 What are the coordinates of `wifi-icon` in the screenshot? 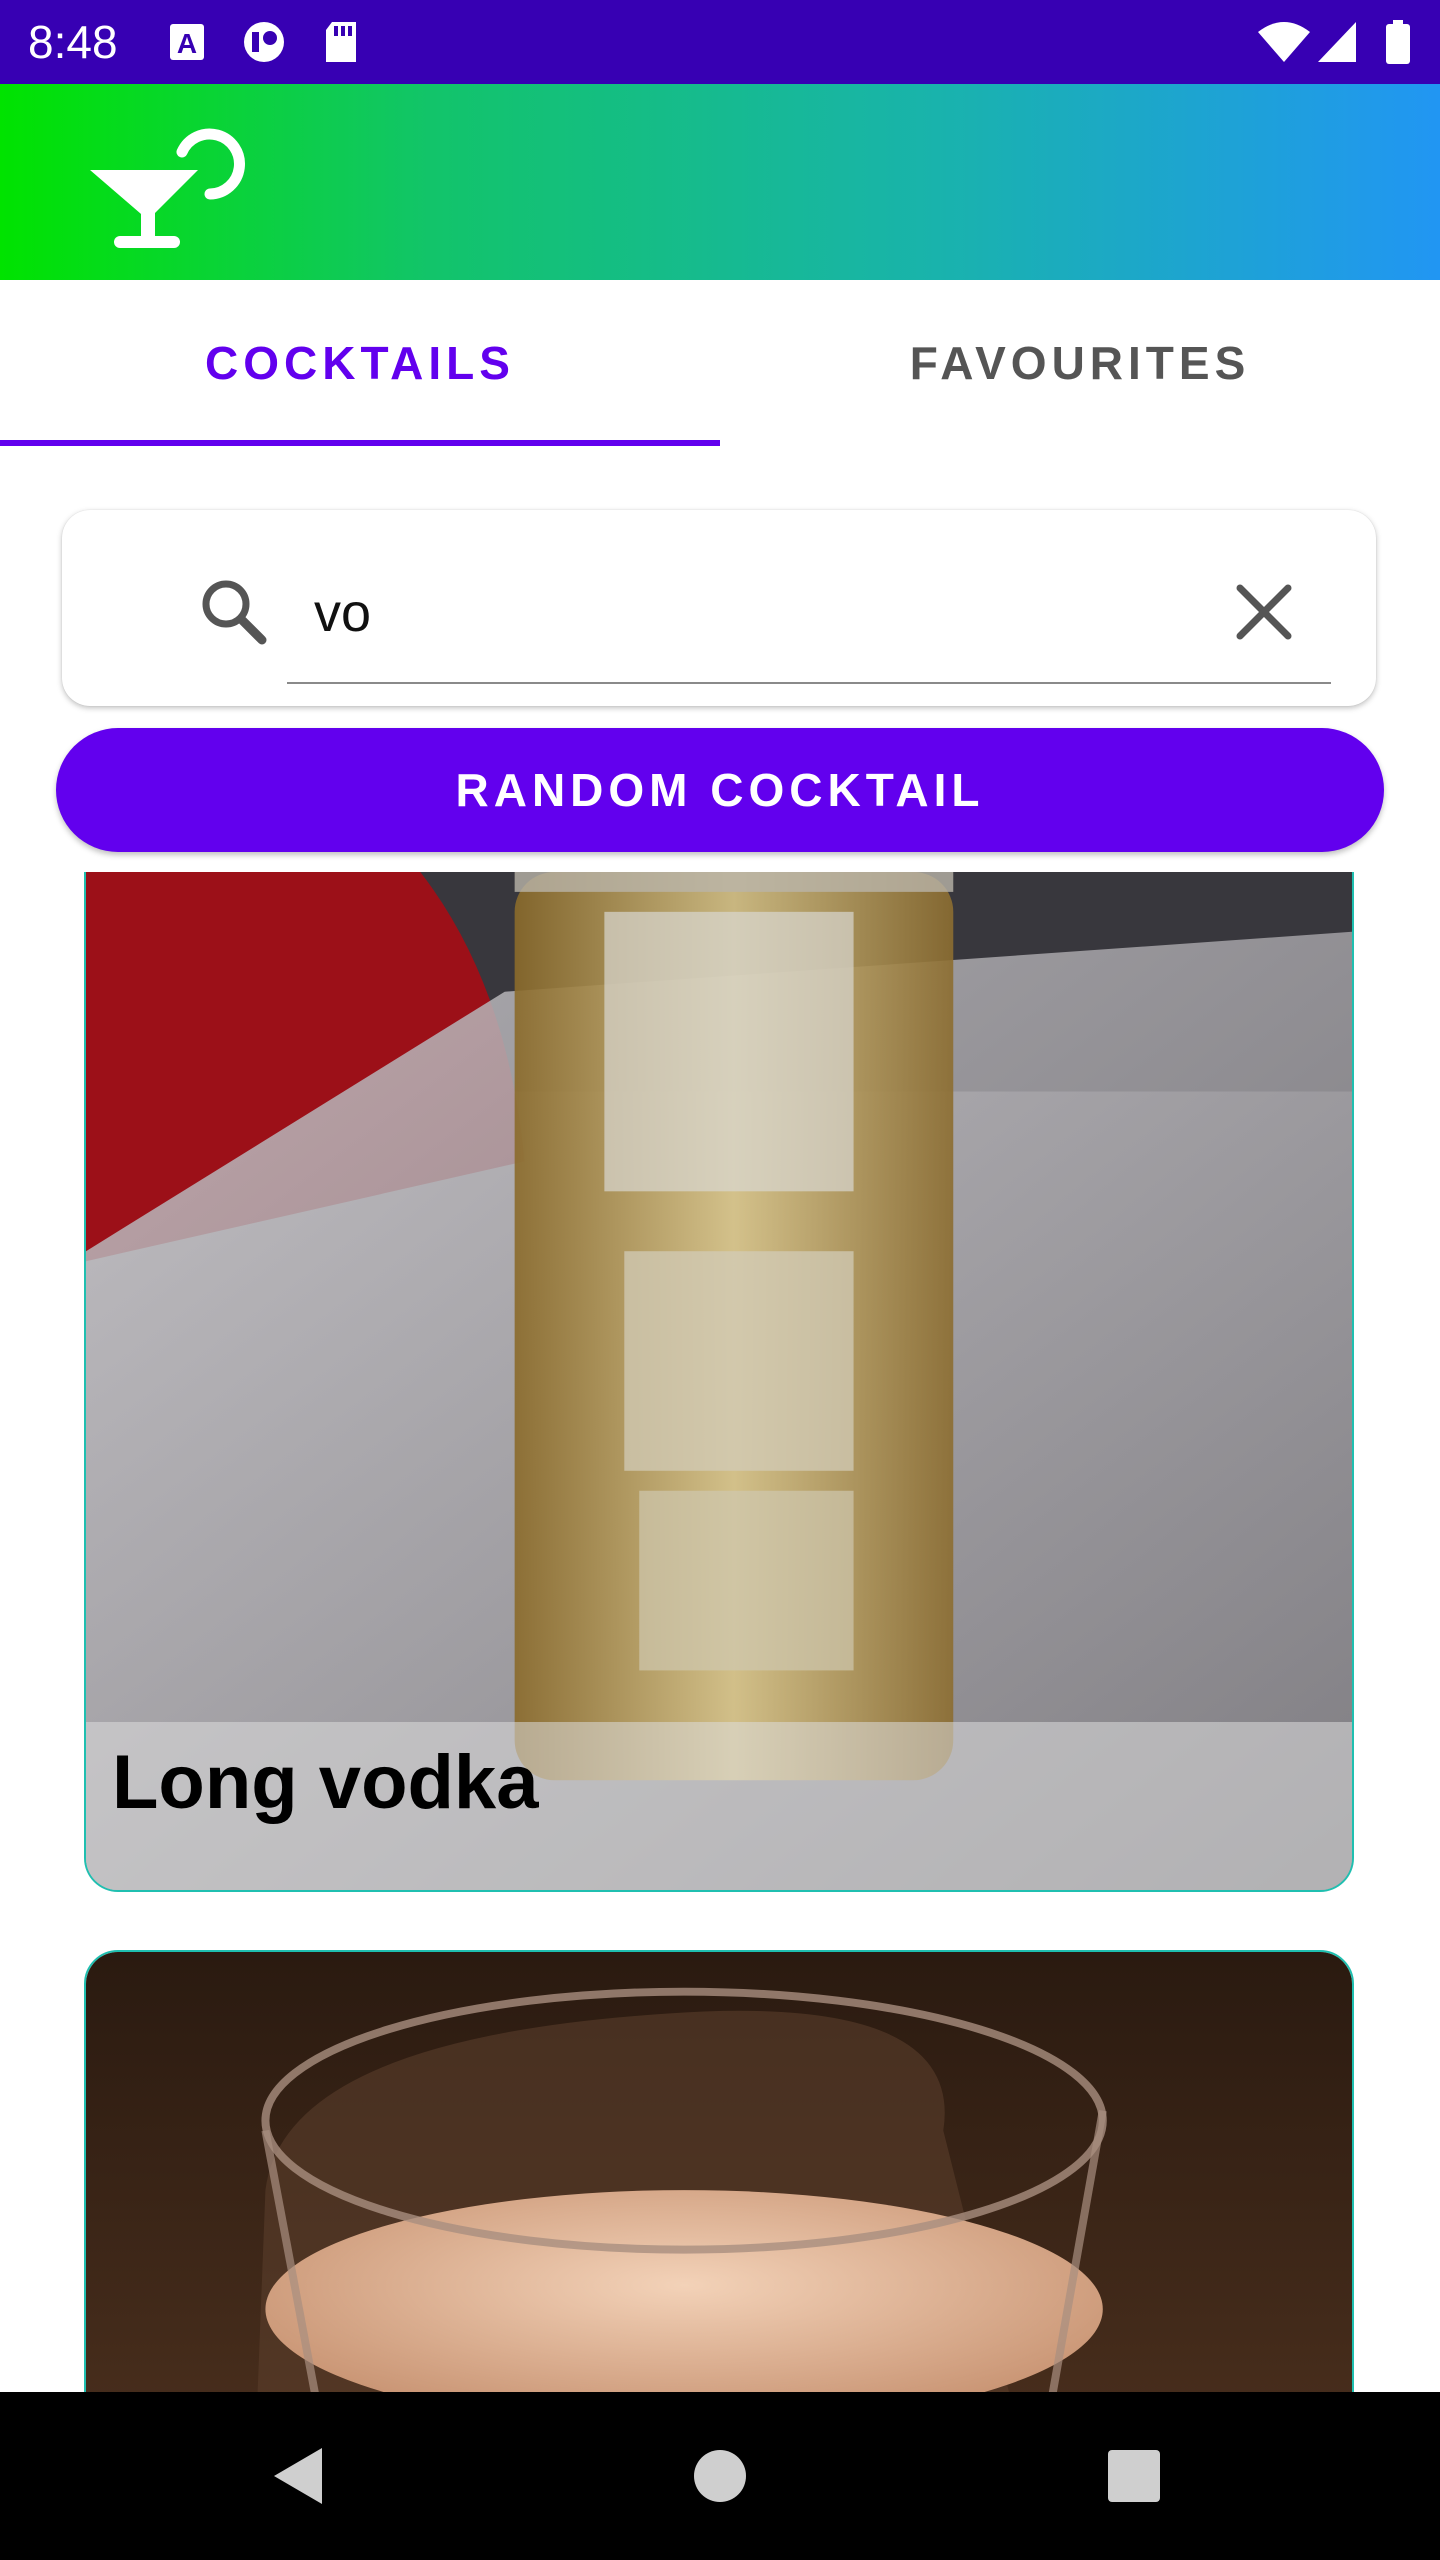 It's located at (1284, 42).